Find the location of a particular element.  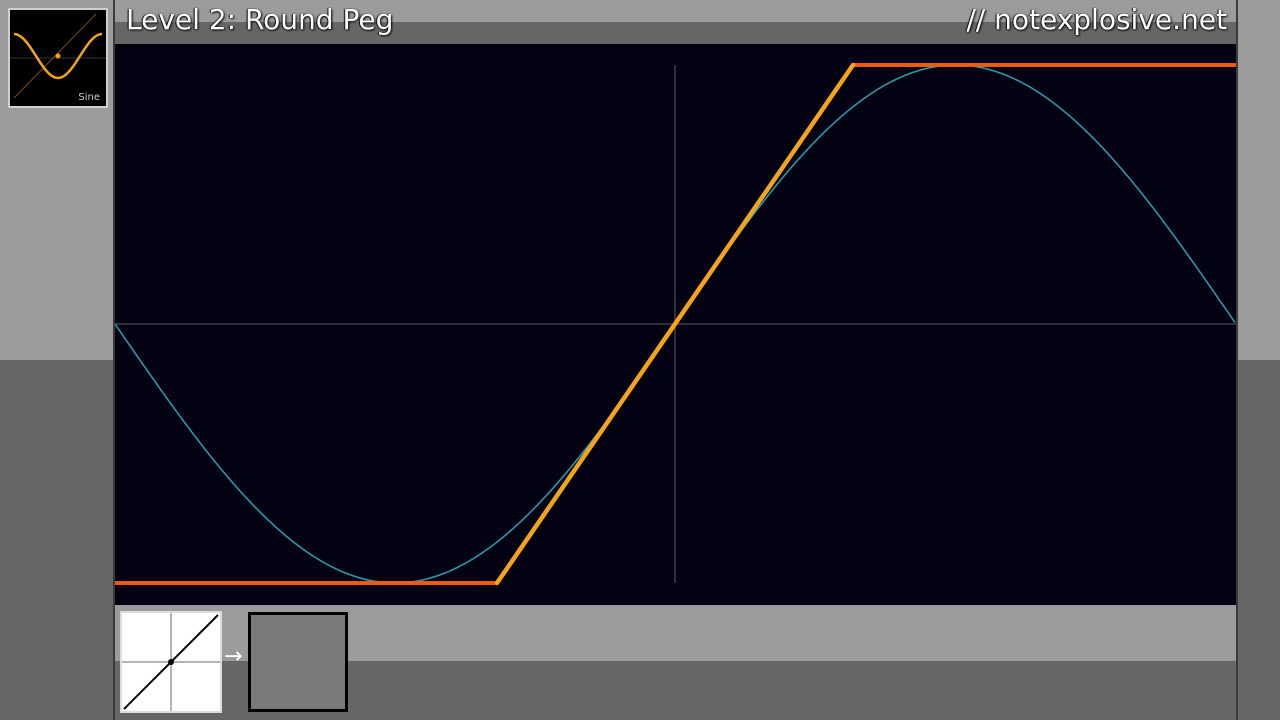

site-link: // notexplosive.net is located at coordinates (1096, 20).